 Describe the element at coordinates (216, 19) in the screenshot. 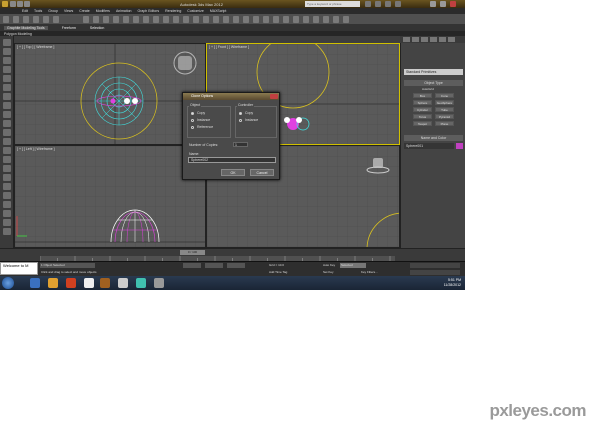

I see `percent-snap-icon` at that location.